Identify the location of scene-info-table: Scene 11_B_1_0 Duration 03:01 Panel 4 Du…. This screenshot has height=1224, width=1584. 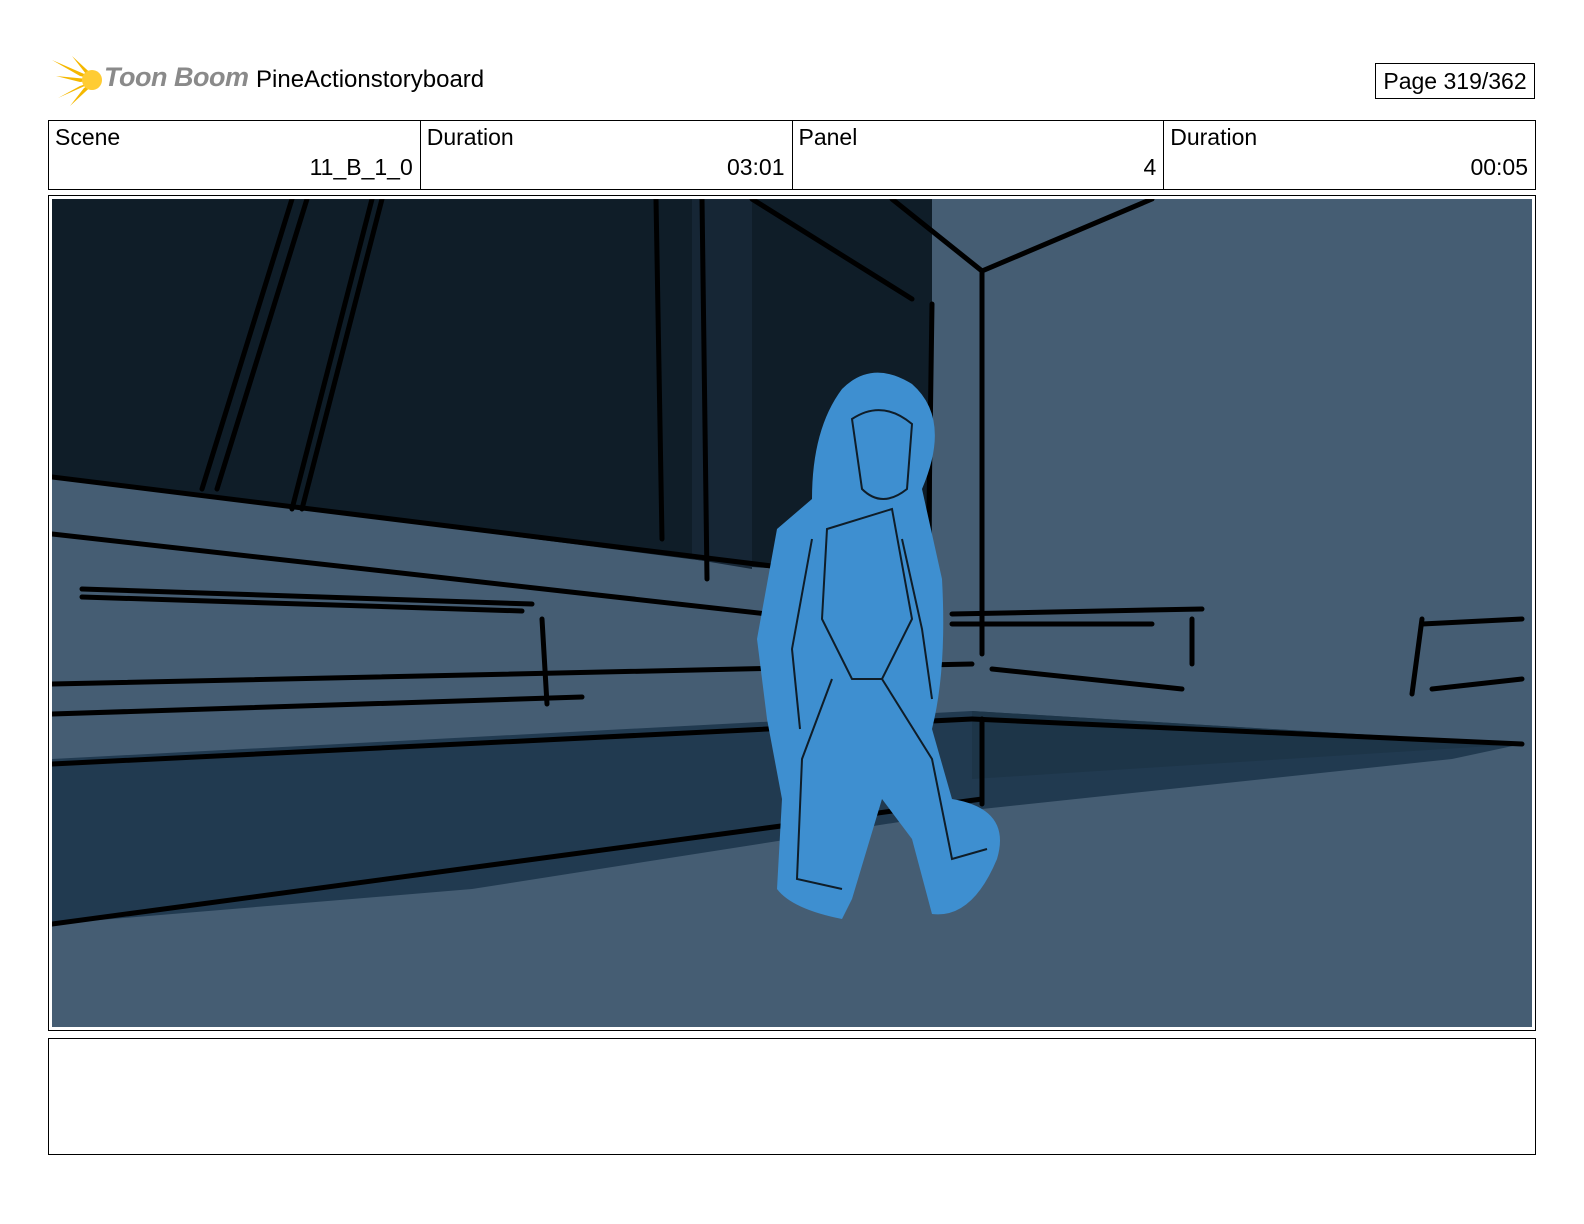
(792, 155).